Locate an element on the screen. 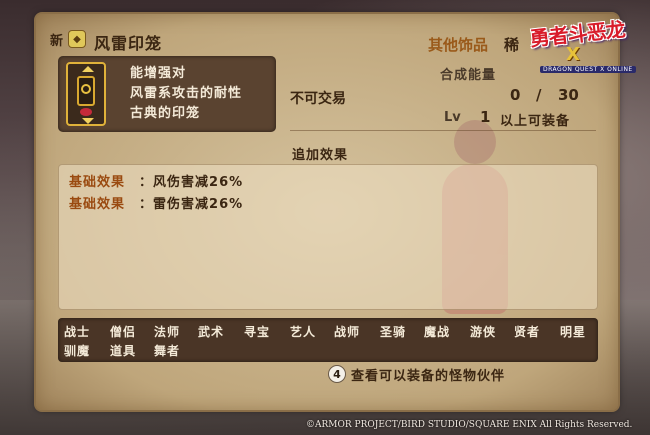 The width and height of the screenshot is (650, 435). item-name: 风雷印笼 is located at coordinates (128, 43).